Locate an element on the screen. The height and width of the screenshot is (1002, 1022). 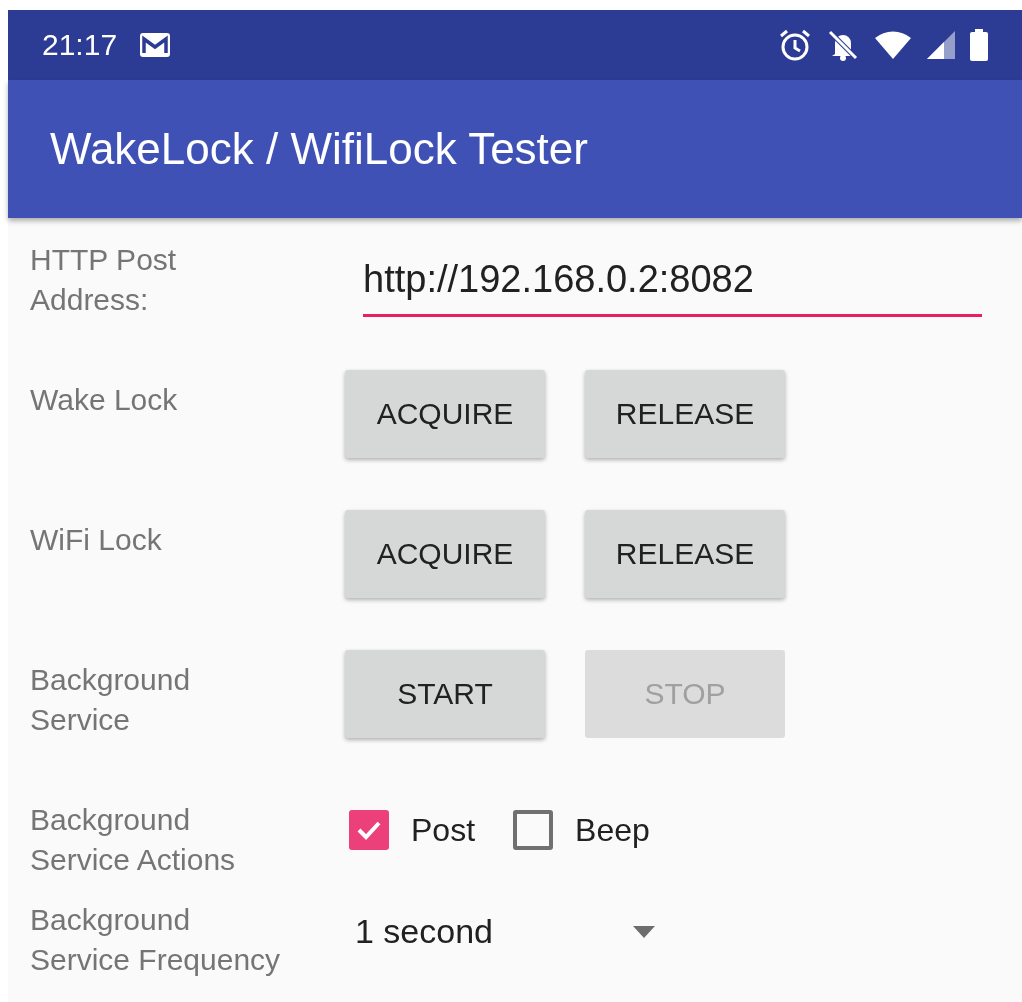
field-label: HTTP Post Address: is located at coordinates (104, 280).